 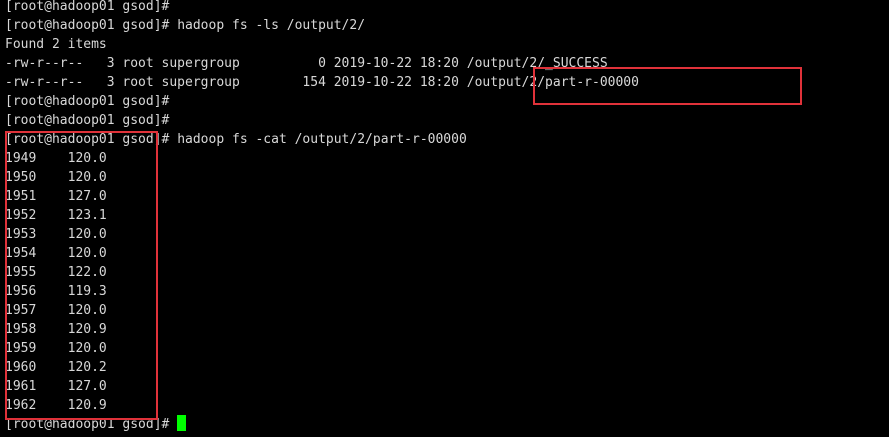 What do you see at coordinates (21, 291) in the screenshot?
I see `result-year: 1956` at bounding box center [21, 291].